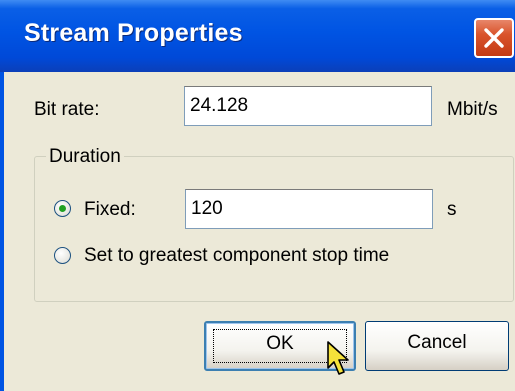 Image resolution: width=515 pixels, height=391 pixels. Describe the element at coordinates (110, 210) in the screenshot. I see `fixed-label: Fixed:` at that location.